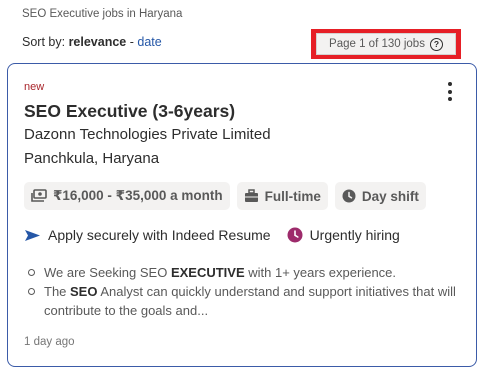 The width and height of the screenshot is (485, 370). I want to click on job-title: SEO Executive (3-6years), so click(129, 111).